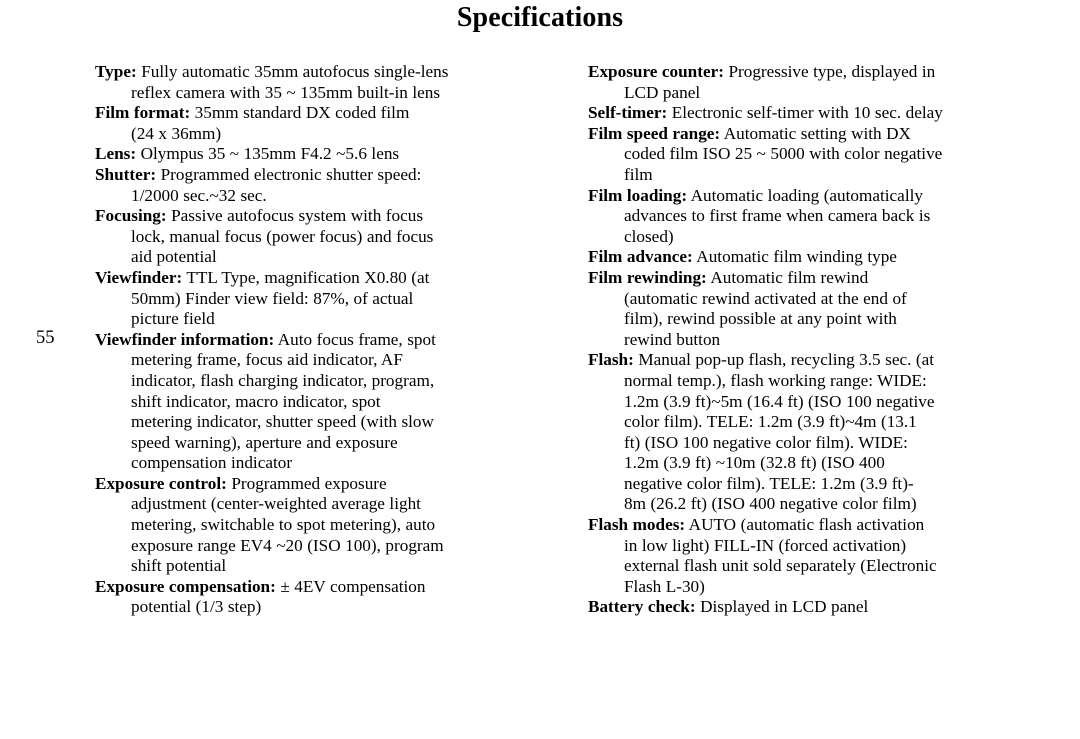 Image resolution: width=1080 pixels, height=739 pixels. What do you see at coordinates (116, 71) in the screenshot?
I see `spec-term: Type:` at bounding box center [116, 71].